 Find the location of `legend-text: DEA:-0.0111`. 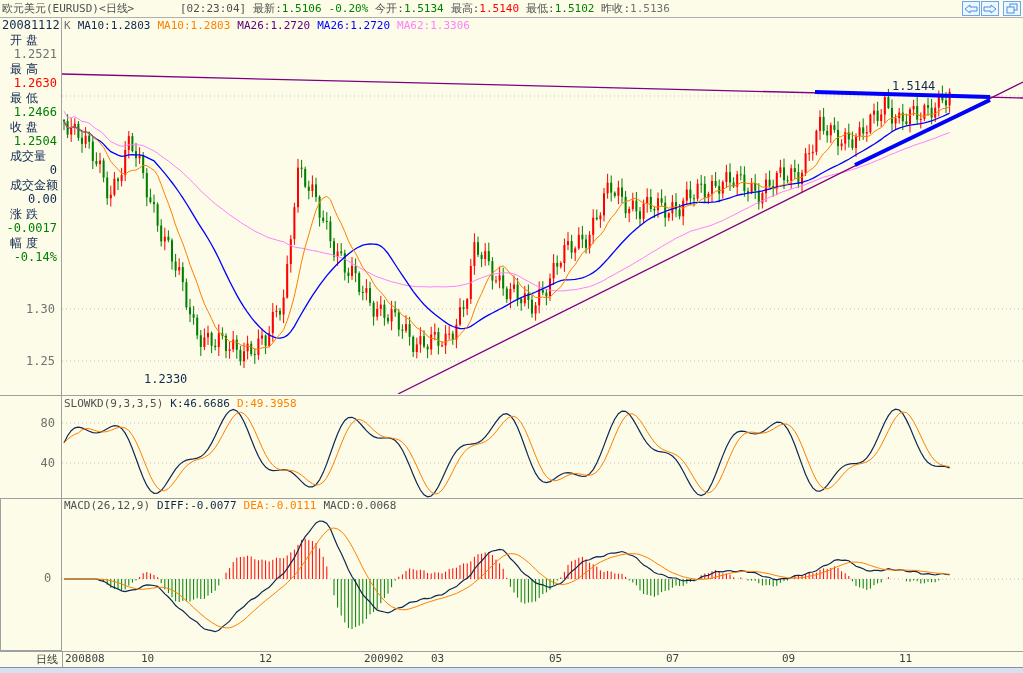

legend-text: DEA:-0.0111 is located at coordinates (280, 505).